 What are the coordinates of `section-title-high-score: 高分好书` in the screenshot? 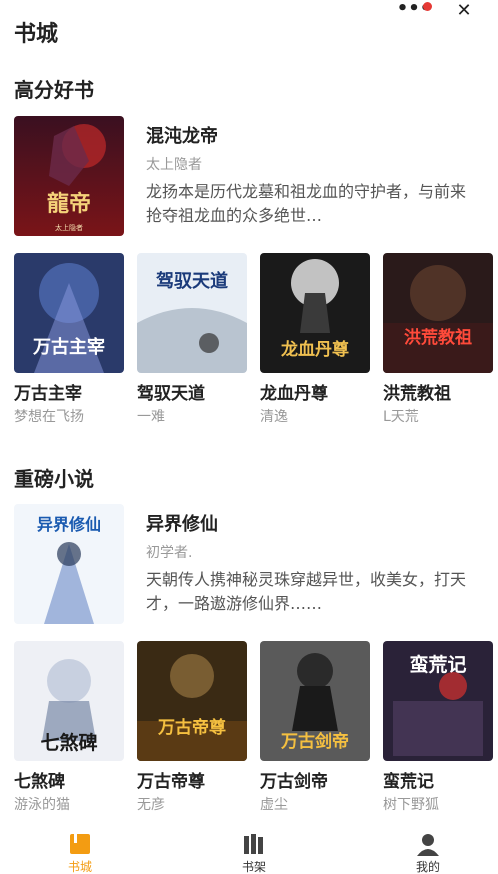 It's located at (54, 90).